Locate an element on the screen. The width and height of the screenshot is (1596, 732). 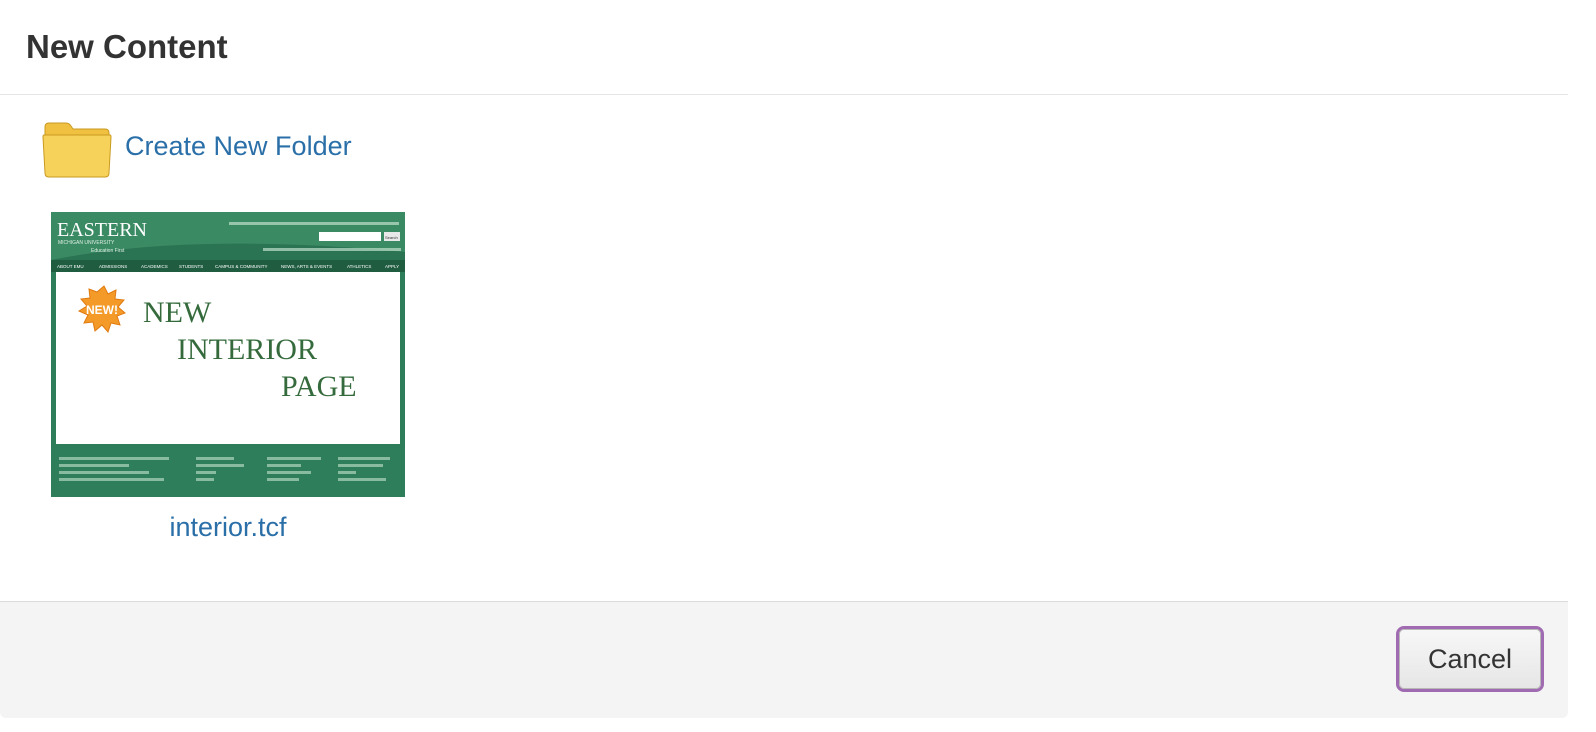
thumb-nav-item: CAMPUS & COMMUNITY is located at coordinates (241, 266).